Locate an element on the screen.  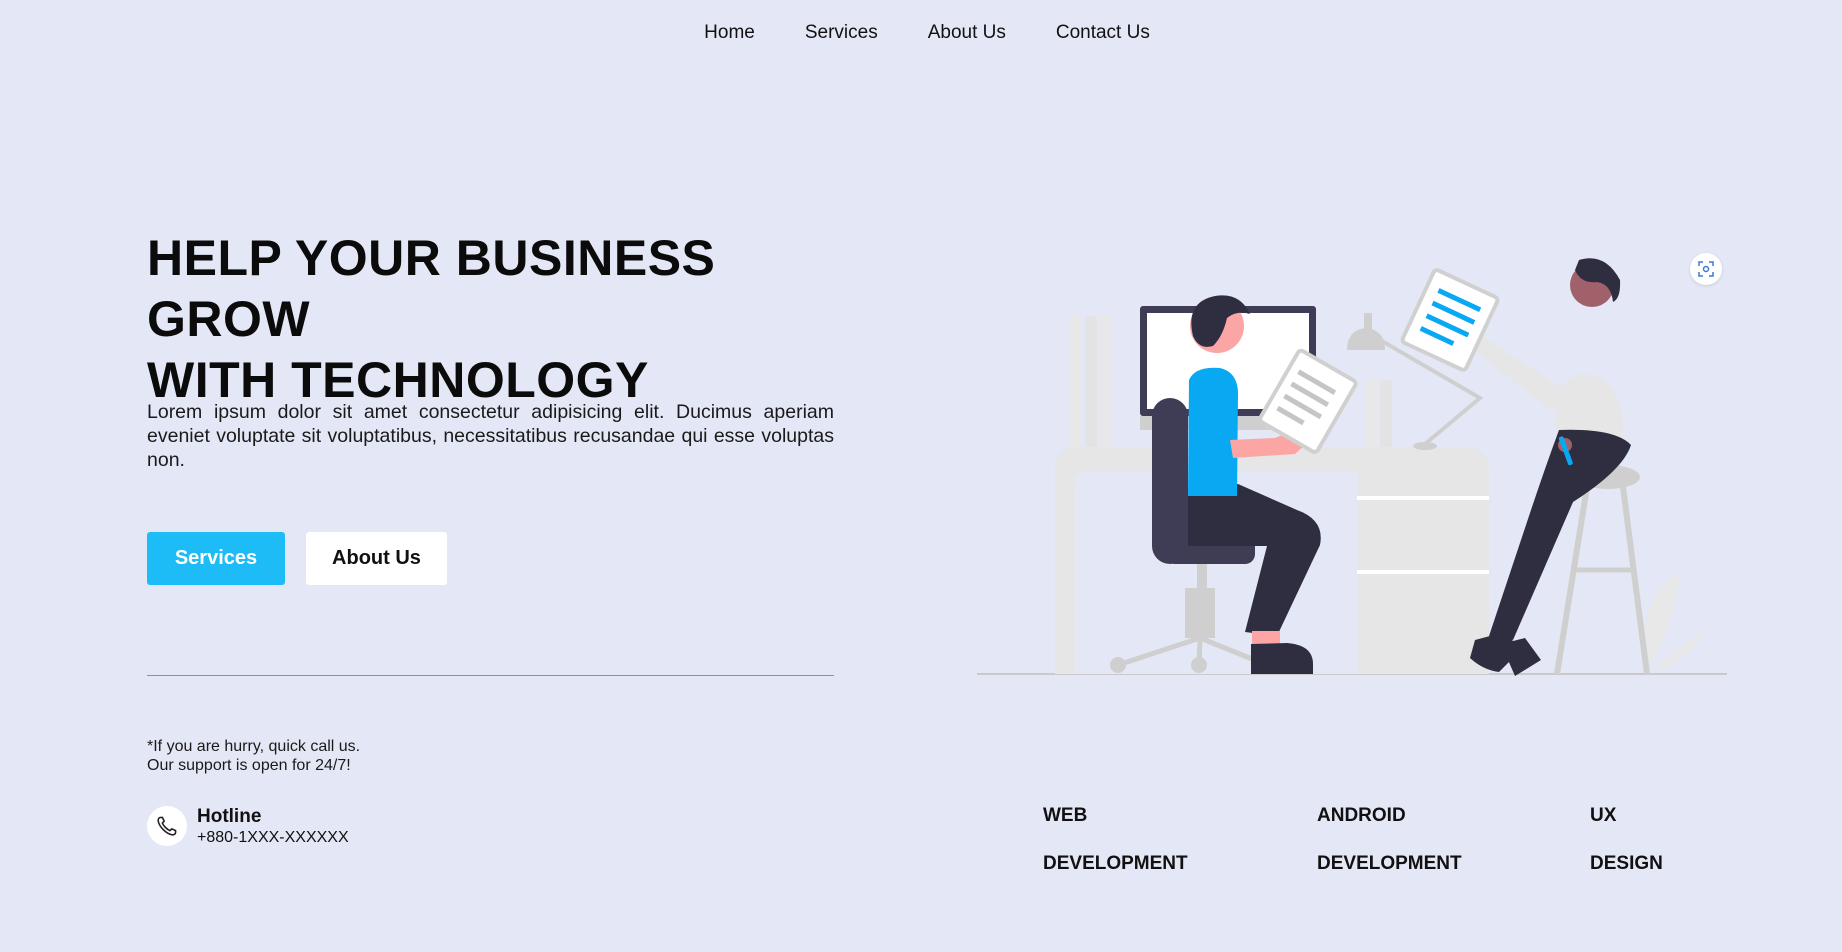
service-label: WEB is located at coordinates (1065, 815).